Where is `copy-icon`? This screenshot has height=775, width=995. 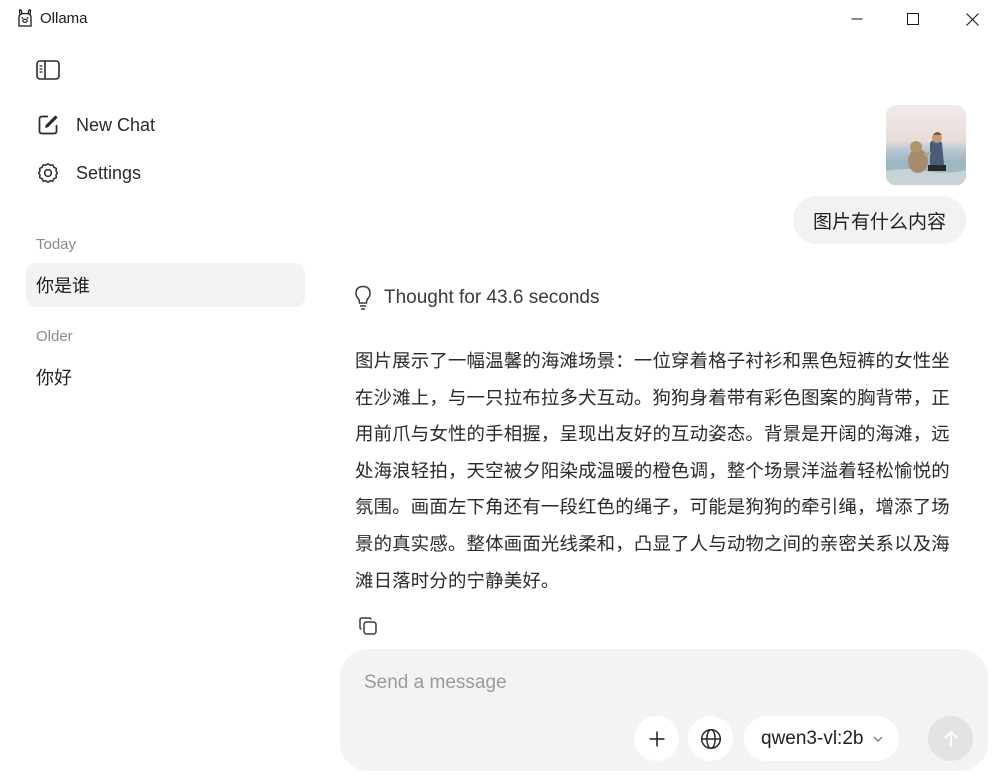
copy-icon is located at coordinates (368, 626).